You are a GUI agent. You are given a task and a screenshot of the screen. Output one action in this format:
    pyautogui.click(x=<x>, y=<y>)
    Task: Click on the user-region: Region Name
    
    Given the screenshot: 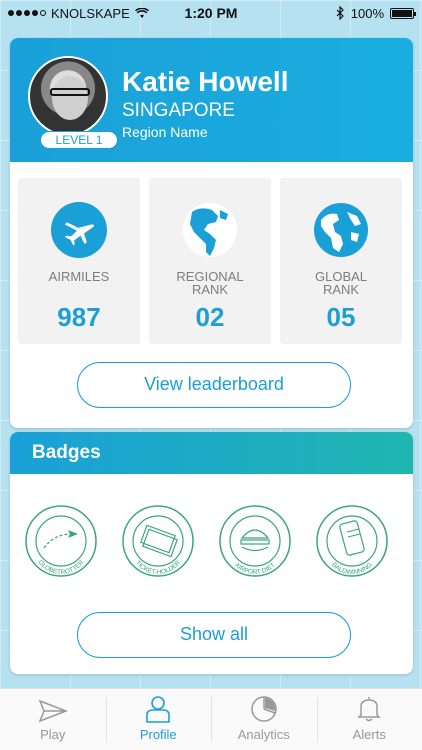 What is the action you would take?
    pyautogui.click(x=165, y=132)
    